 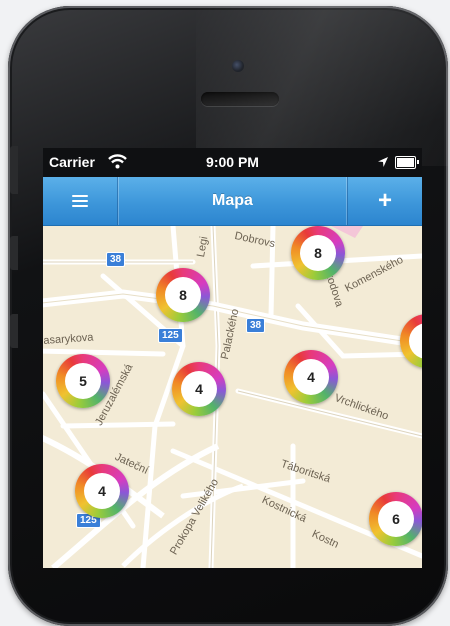 What do you see at coordinates (415, 341) in the screenshot?
I see `cluster-count` at bounding box center [415, 341].